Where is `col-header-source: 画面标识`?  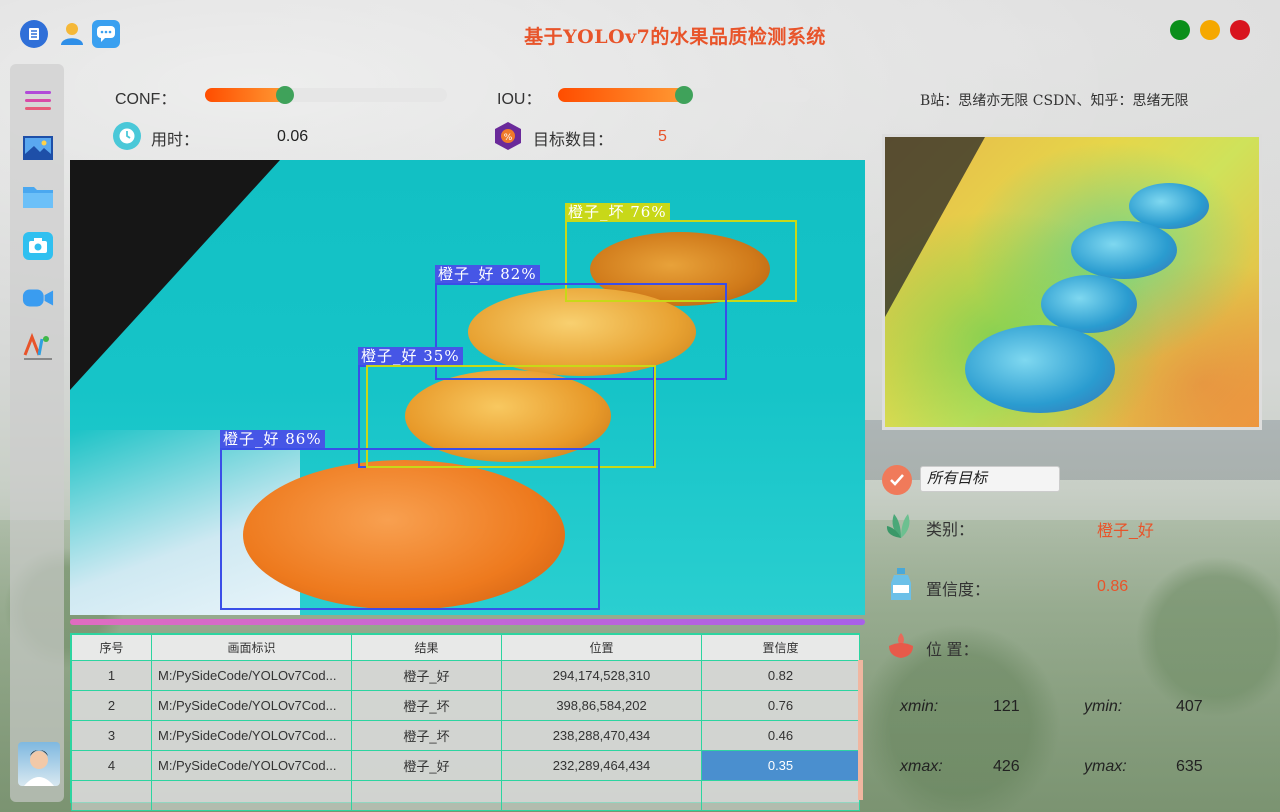 col-header-source: 画面标识 is located at coordinates (251, 647).